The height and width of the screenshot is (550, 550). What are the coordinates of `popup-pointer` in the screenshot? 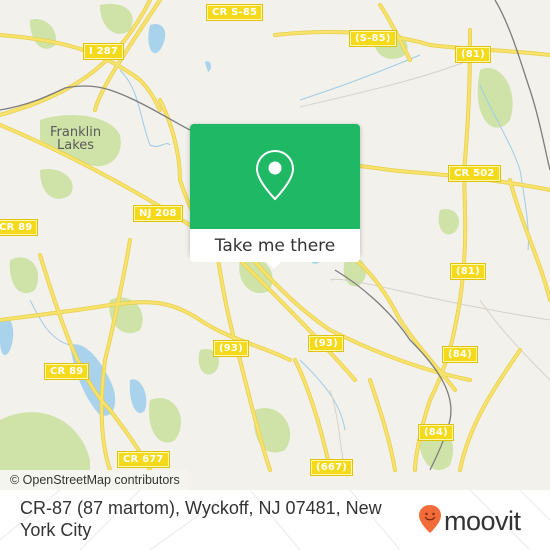 It's located at (274, 265).